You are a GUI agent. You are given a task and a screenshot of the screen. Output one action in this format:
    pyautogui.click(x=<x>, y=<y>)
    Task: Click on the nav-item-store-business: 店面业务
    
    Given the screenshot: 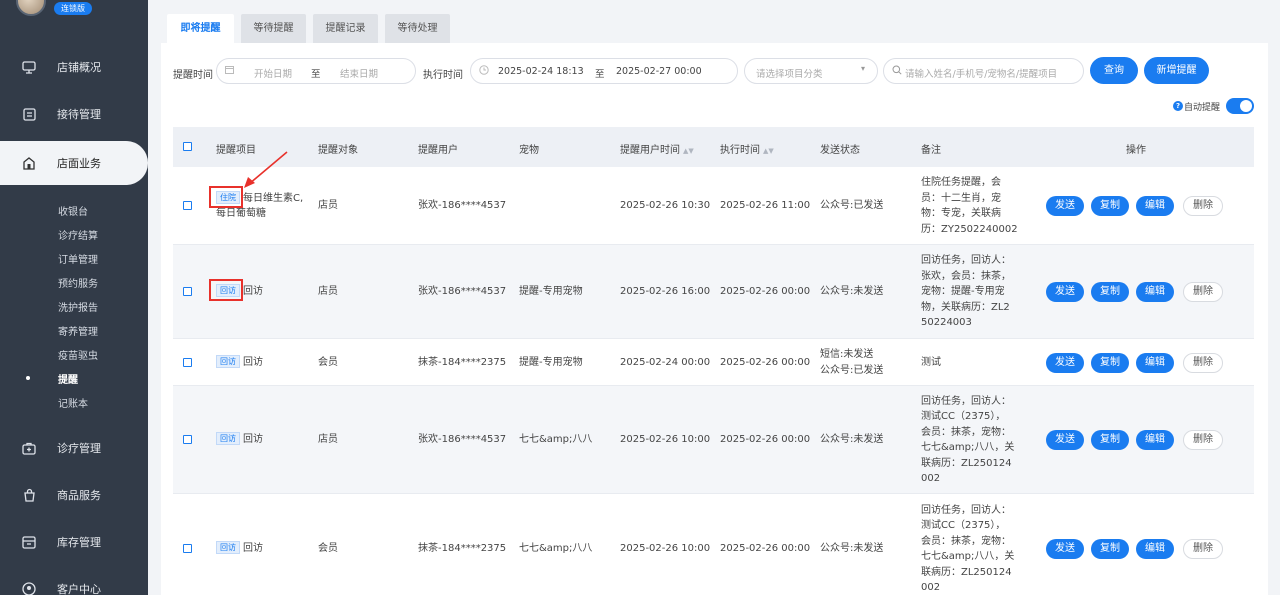 What is the action you would take?
    pyautogui.click(x=74, y=163)
    